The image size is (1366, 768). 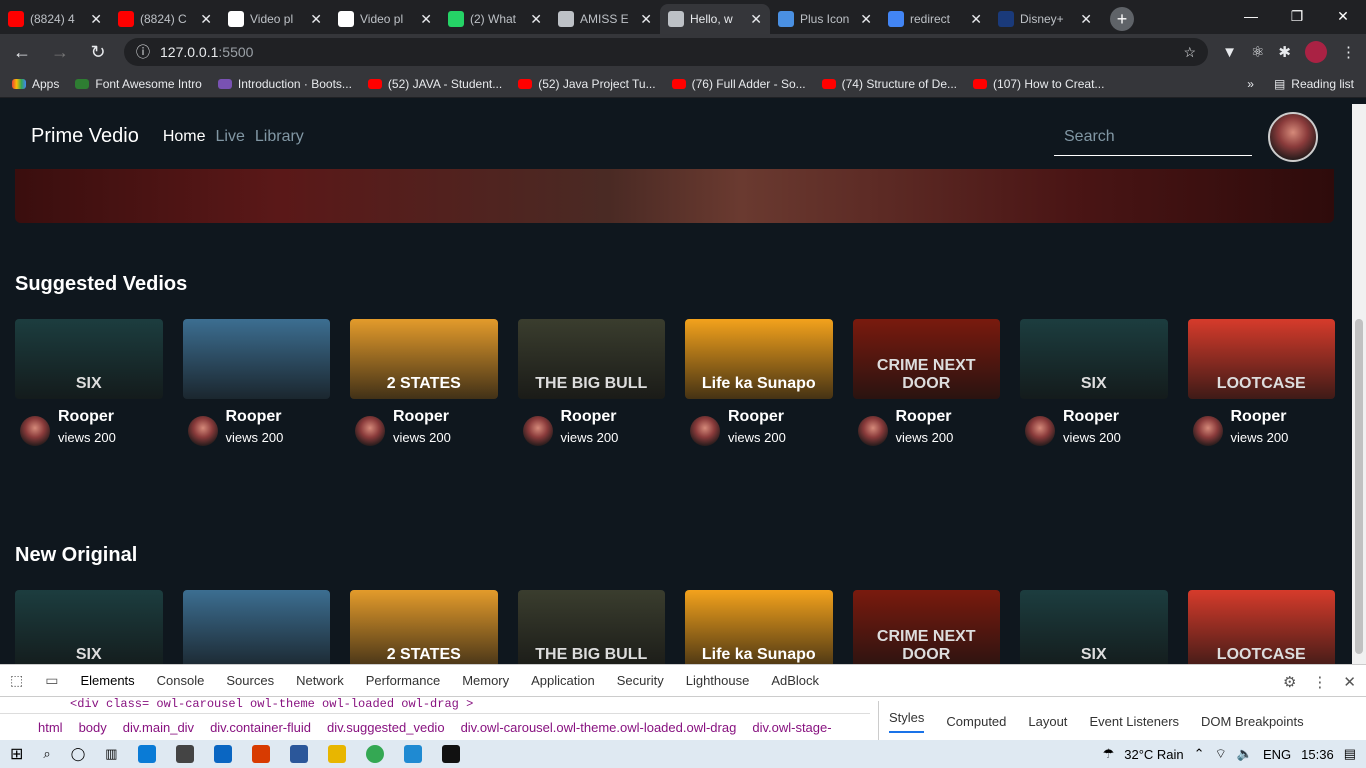 What do you see at coordinates (16, 754) in the screenshot?
I see `windows-start-icon: ⊞` at bounding box center [16, 754].